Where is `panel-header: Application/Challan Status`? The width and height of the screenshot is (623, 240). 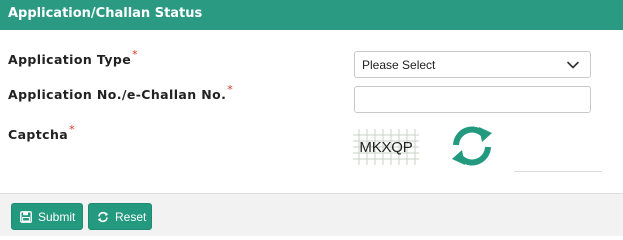
panel-header: Application/Challan Status is located at coordinates (311, 15).